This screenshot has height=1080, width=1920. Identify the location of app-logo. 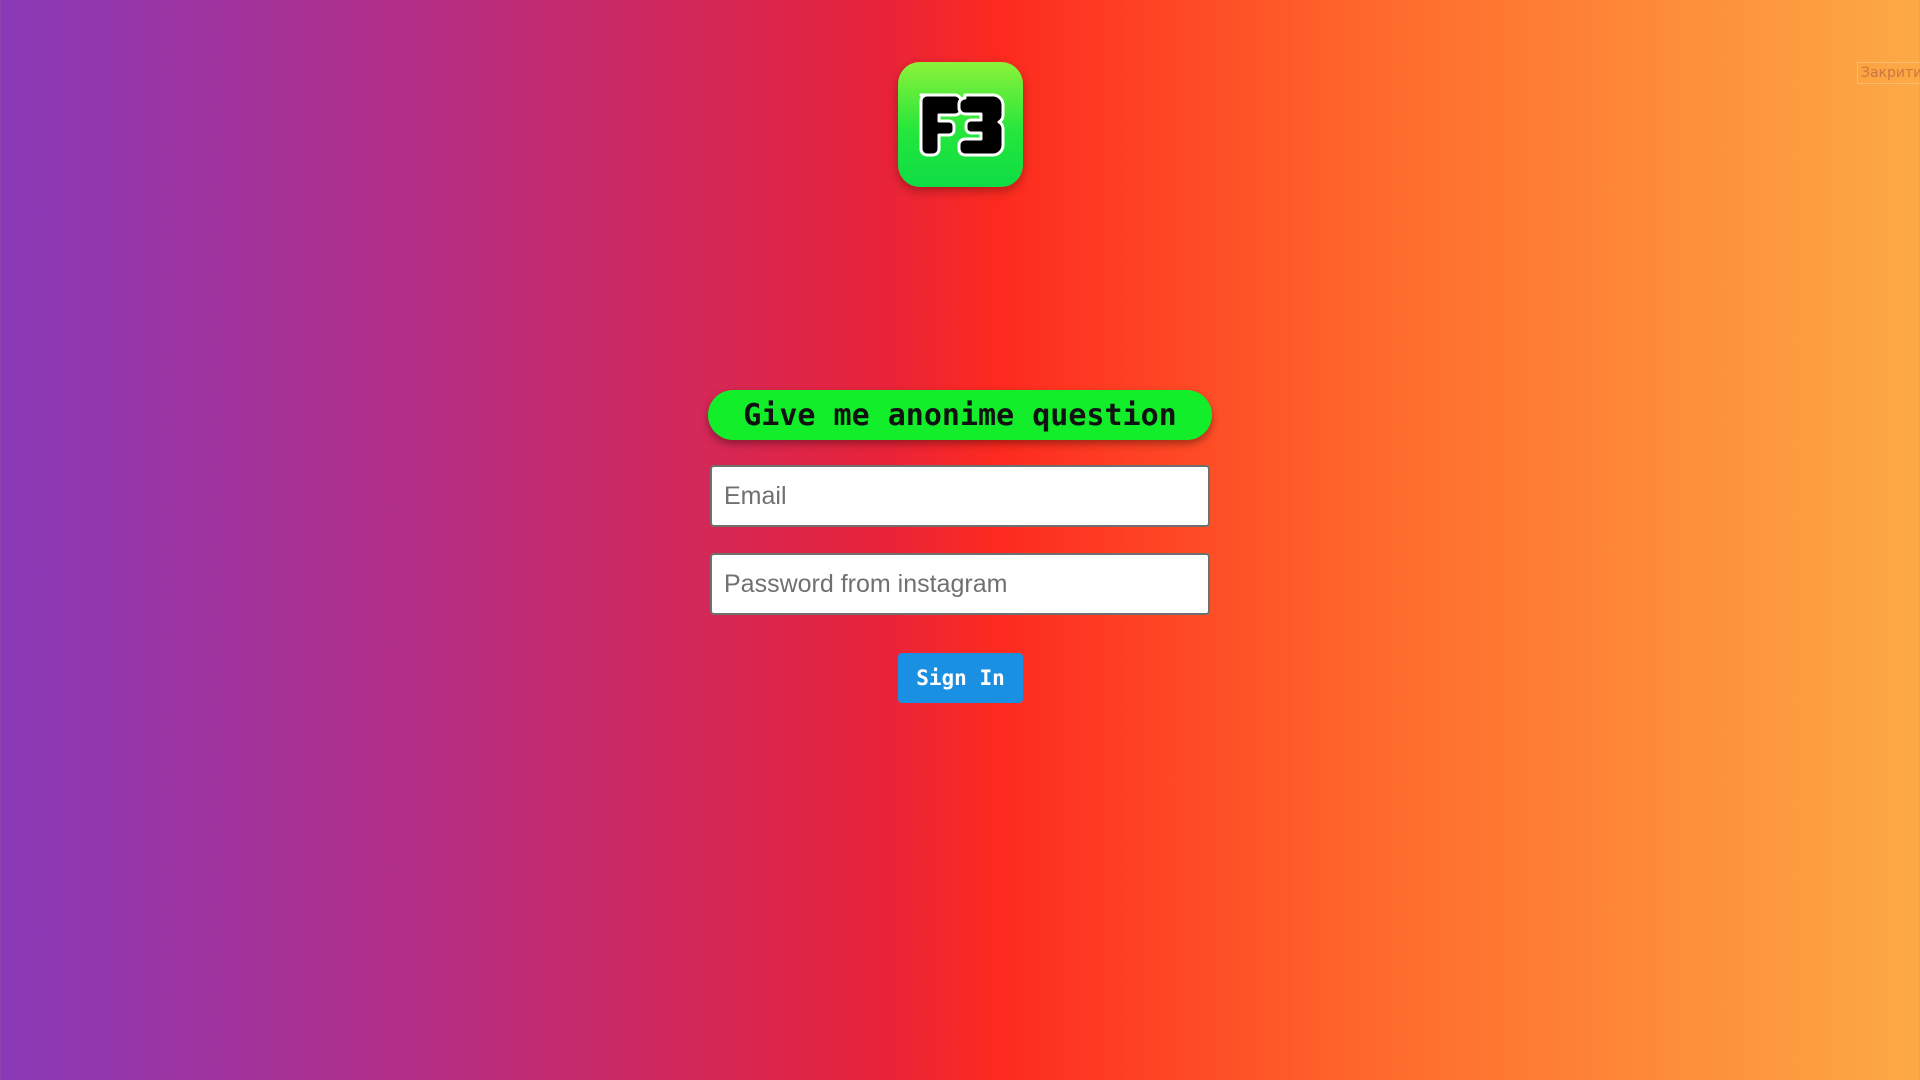
(960, 124).